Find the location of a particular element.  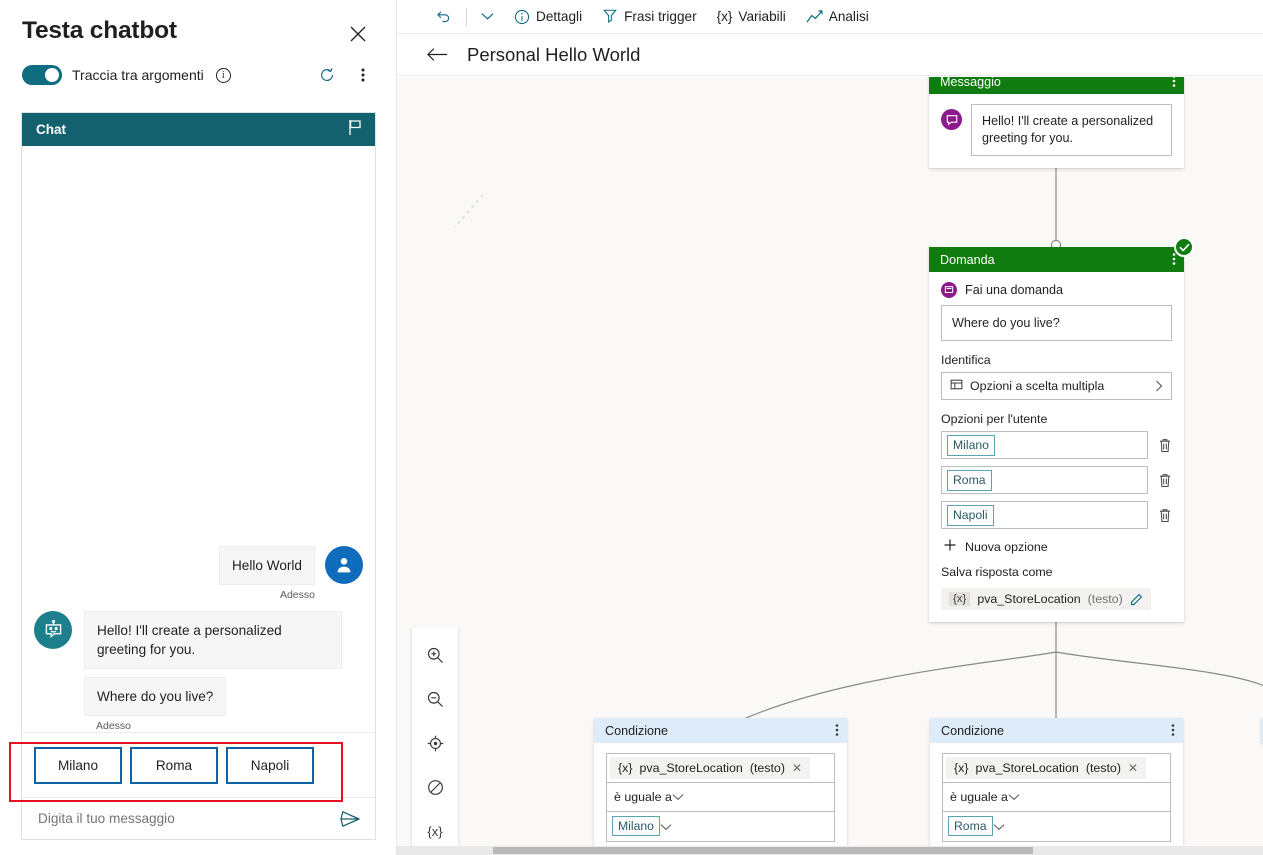

node-header: Condizione is located at coordinates (1056, 730).